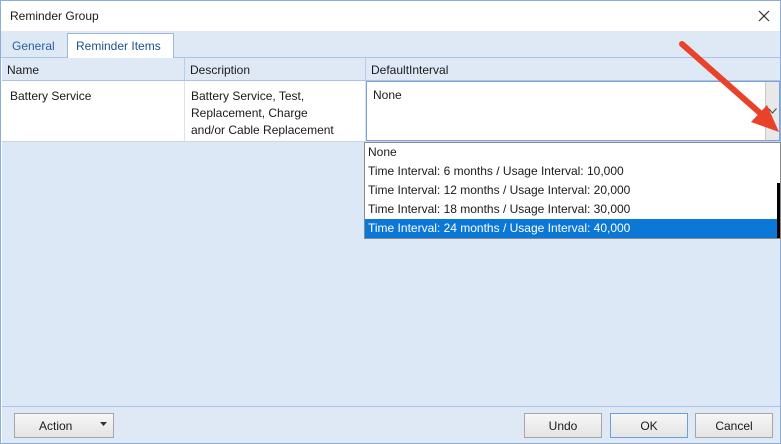 The image size is (781, 444). What do you see at coordinates (734, 425) in the screenshot?
I see `cancel-button: Cancel` at bounding box center [734, 425].